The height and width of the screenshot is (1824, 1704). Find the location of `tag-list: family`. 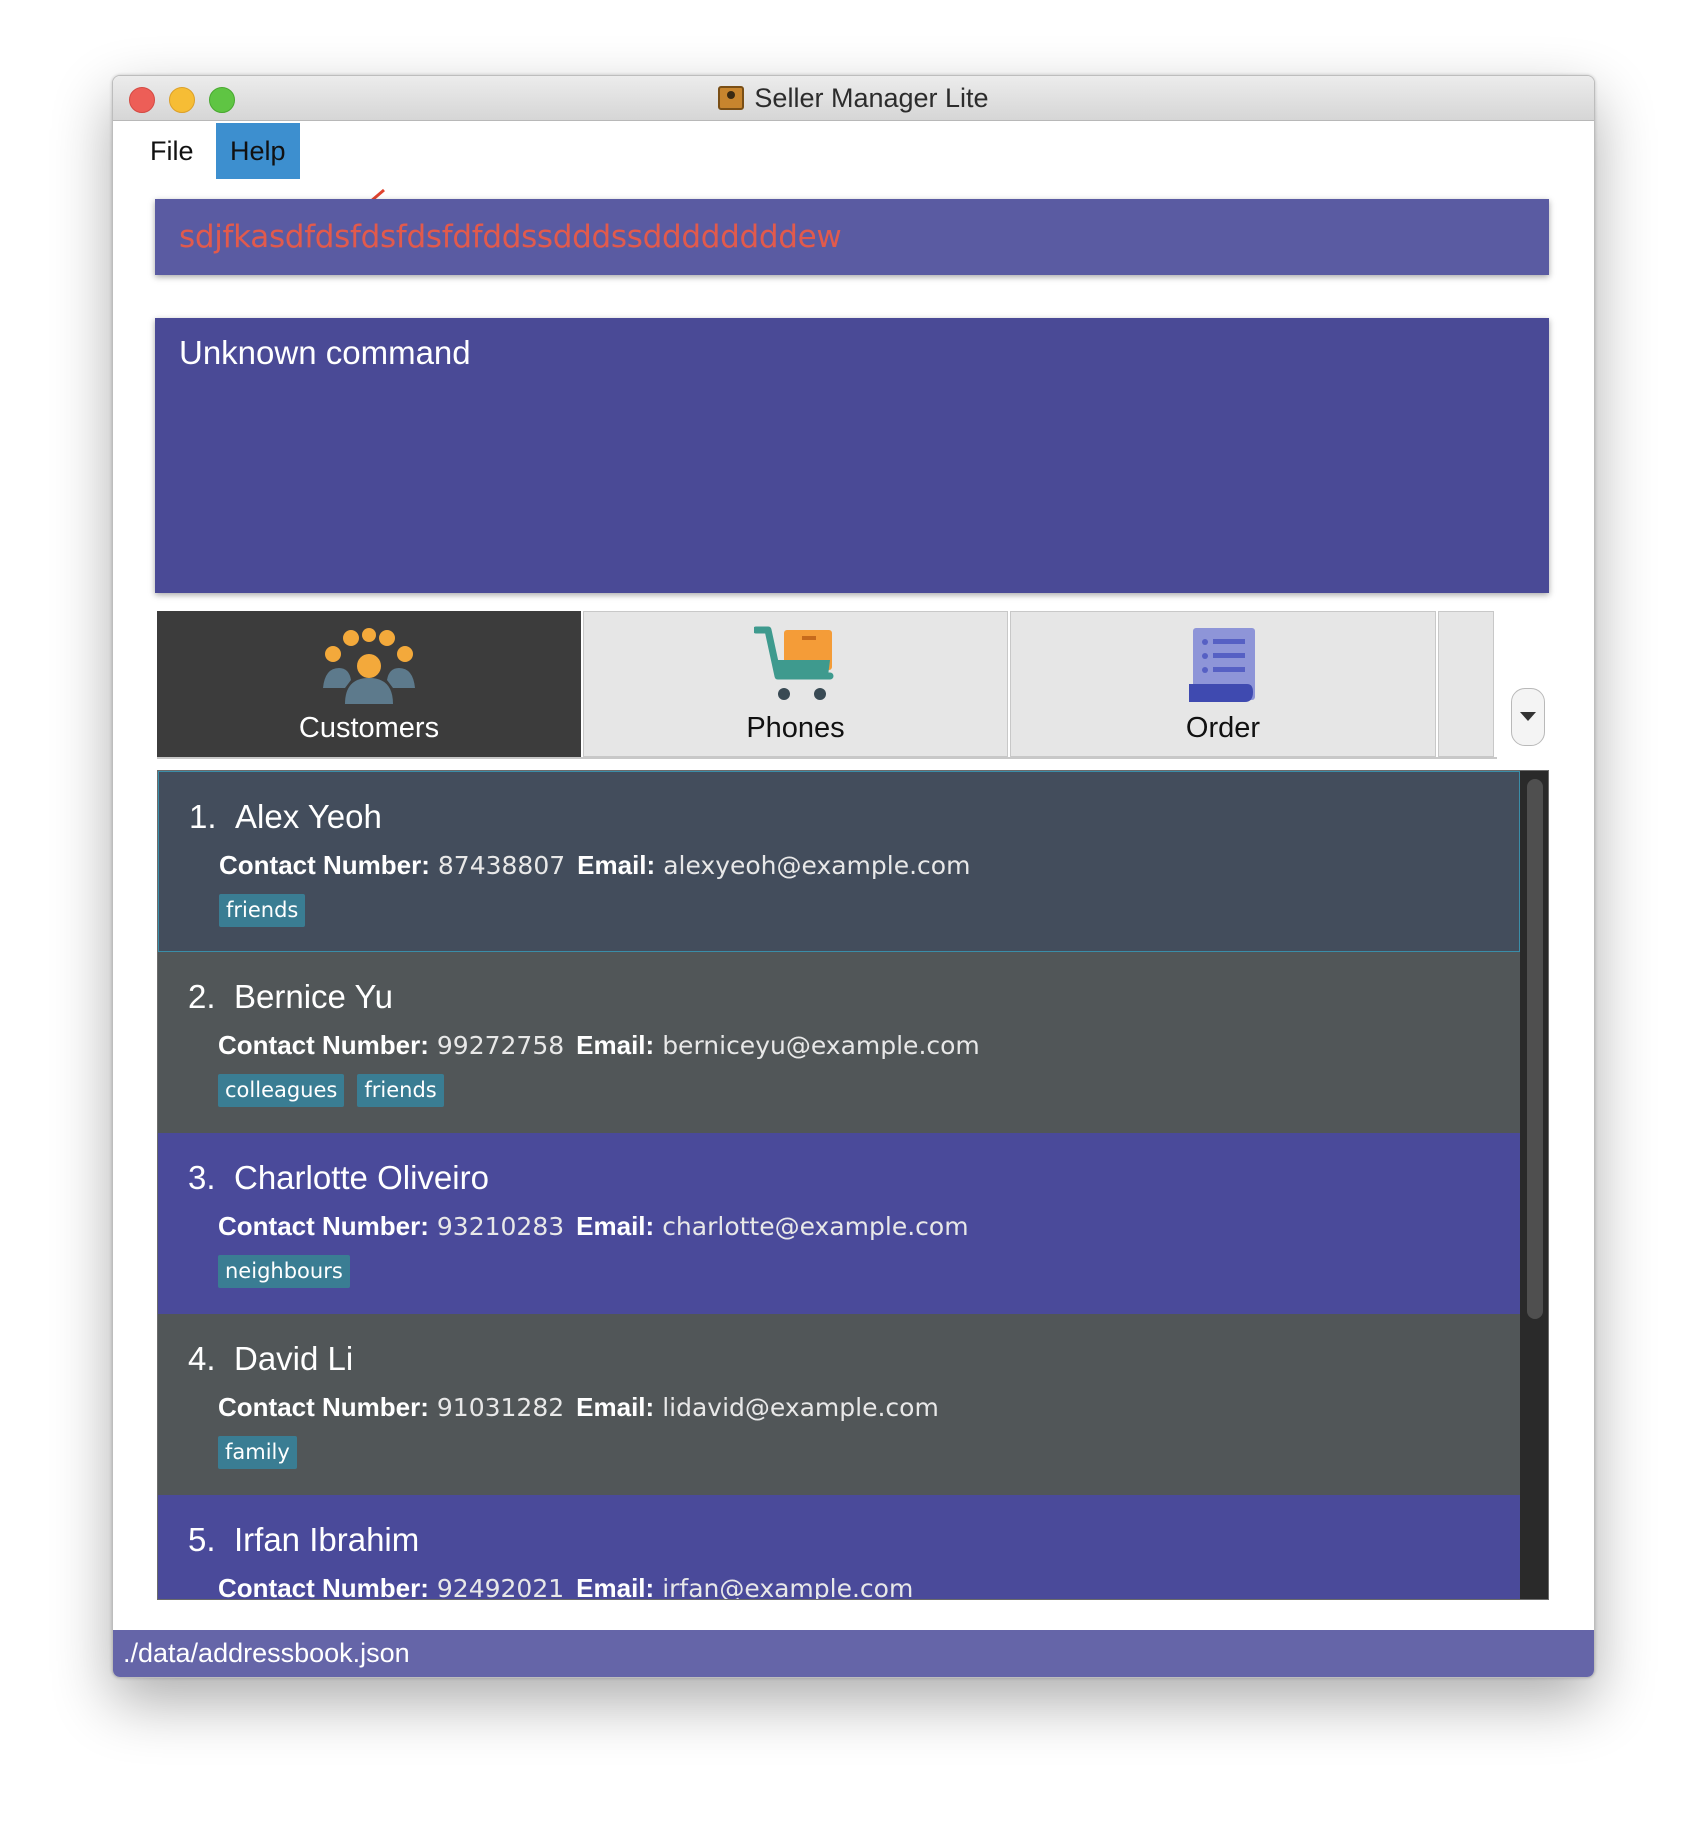

tag-list: family is located at coordinates (257, 1452).